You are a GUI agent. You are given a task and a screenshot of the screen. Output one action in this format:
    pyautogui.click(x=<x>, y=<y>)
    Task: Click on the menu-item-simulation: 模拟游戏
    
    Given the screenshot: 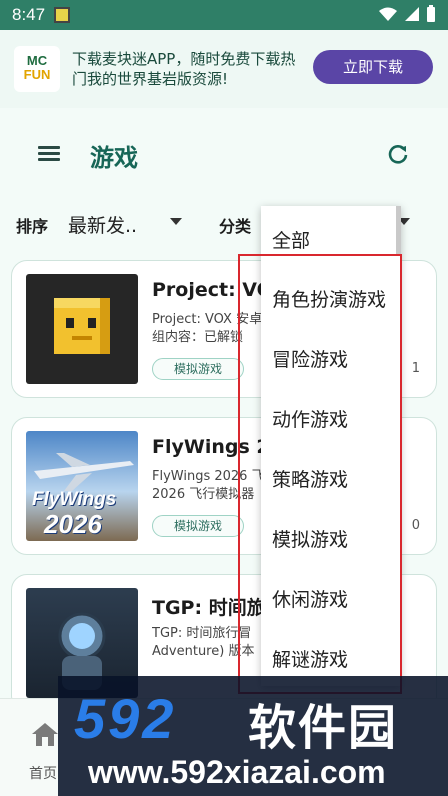 What is the action you would take?
    pyautogui.click(x=310, y=538)
    